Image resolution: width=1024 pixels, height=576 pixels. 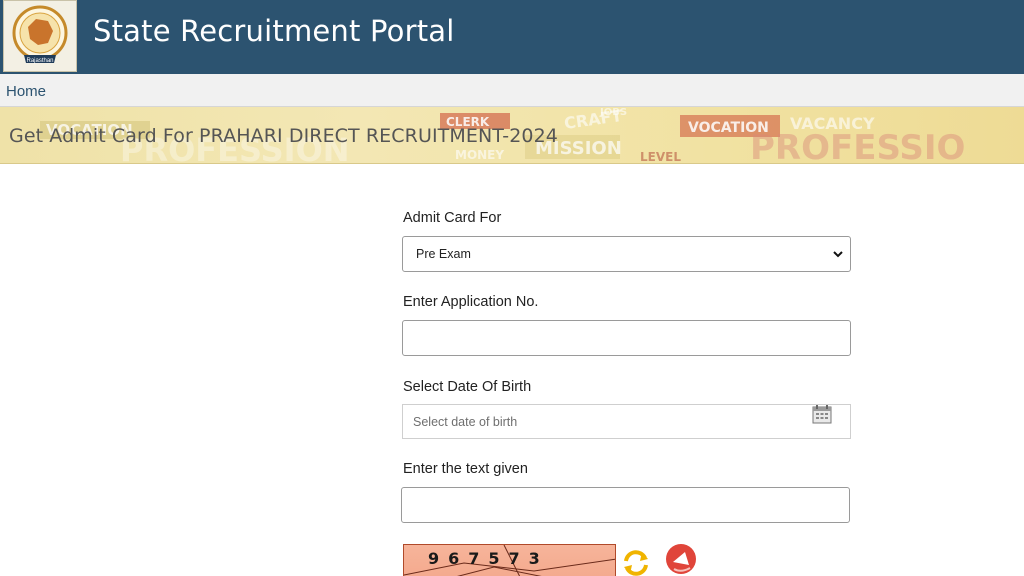 I want to click on captcha-image: 967573, so click(x=509, y=560).